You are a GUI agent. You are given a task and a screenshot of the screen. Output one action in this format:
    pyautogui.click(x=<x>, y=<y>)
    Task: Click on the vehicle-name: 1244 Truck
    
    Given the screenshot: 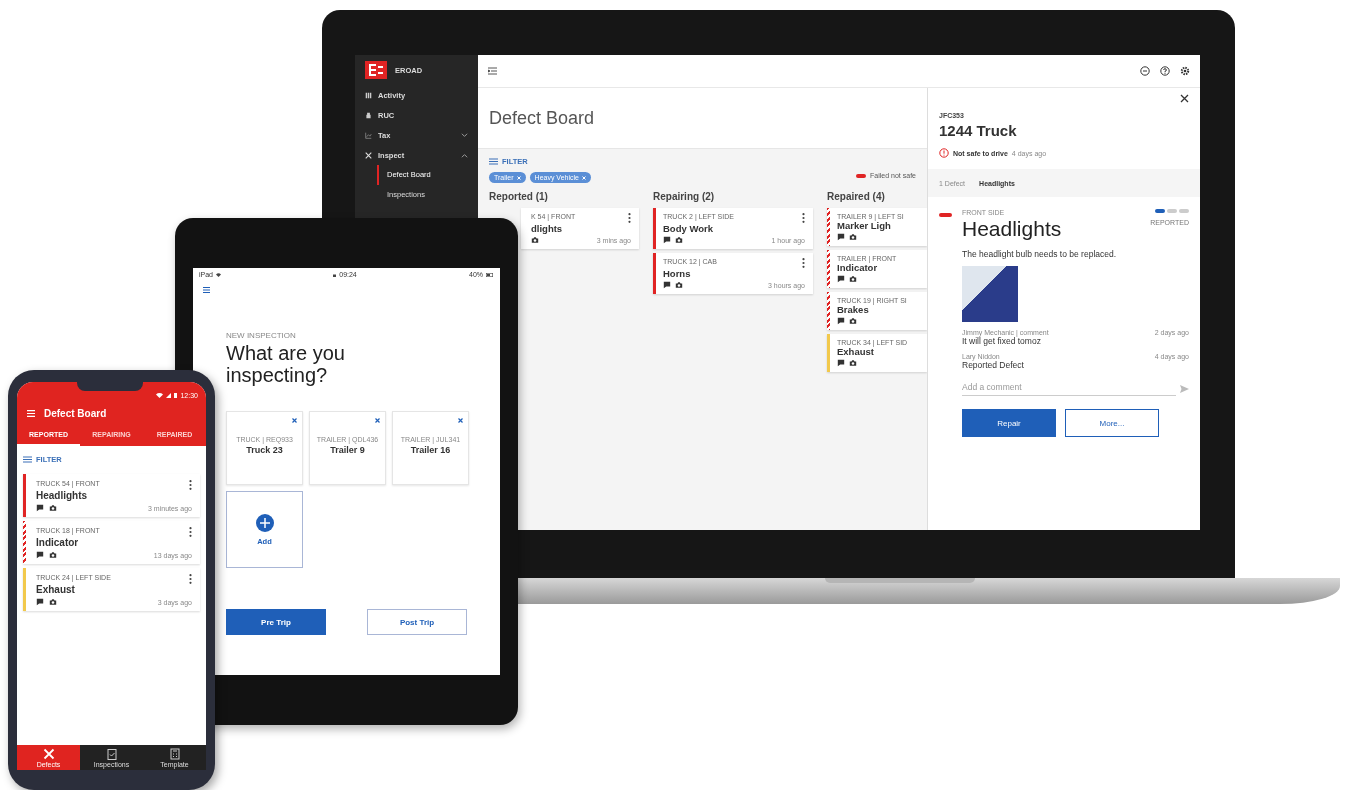 What is the action you would take?
    pyautogui.click(x=978, y=130)
    